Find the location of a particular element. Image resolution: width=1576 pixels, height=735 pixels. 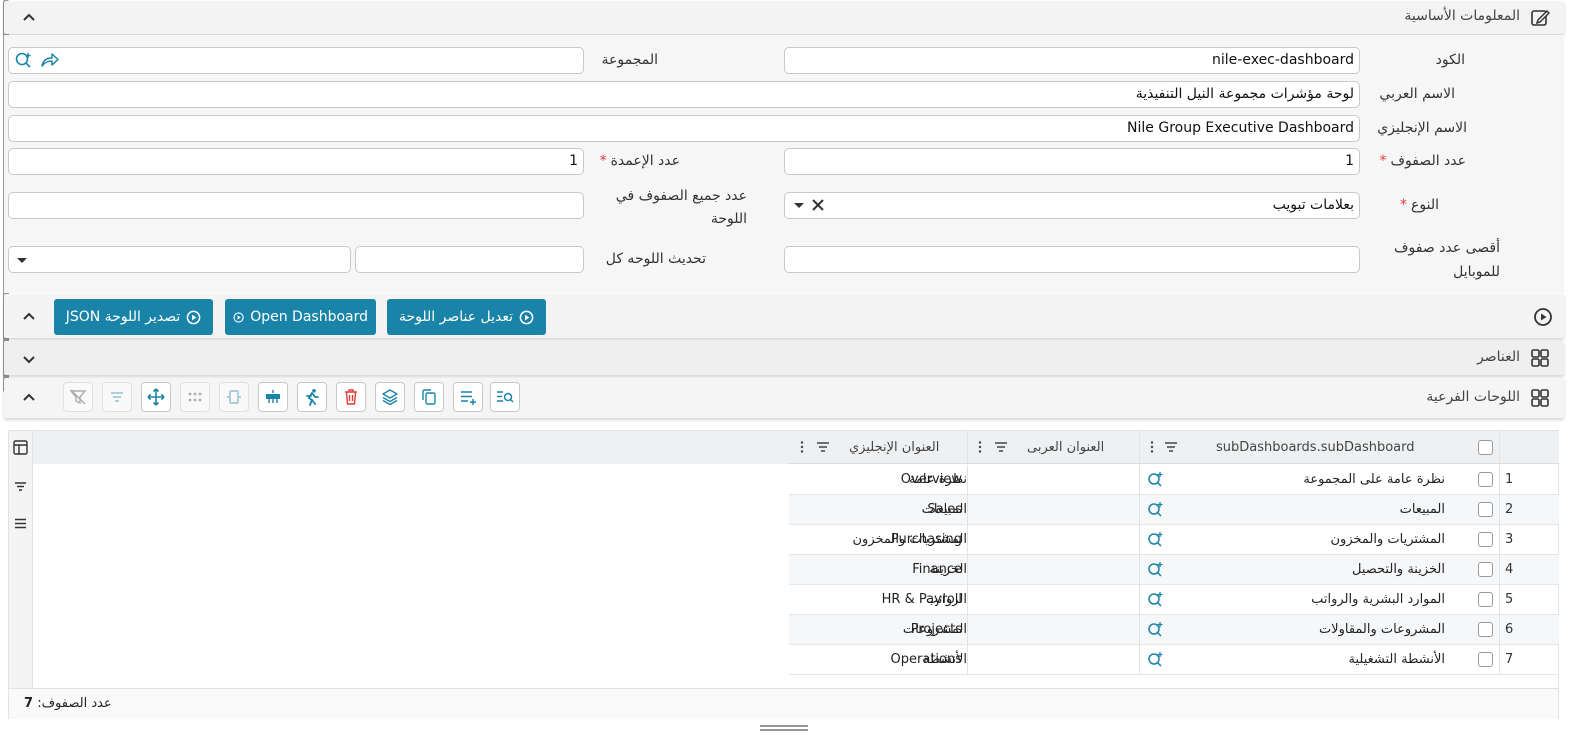

table-row: 4 الخزينة والتحصيل الخزينة Finance is located at coordinates (1174, 570).